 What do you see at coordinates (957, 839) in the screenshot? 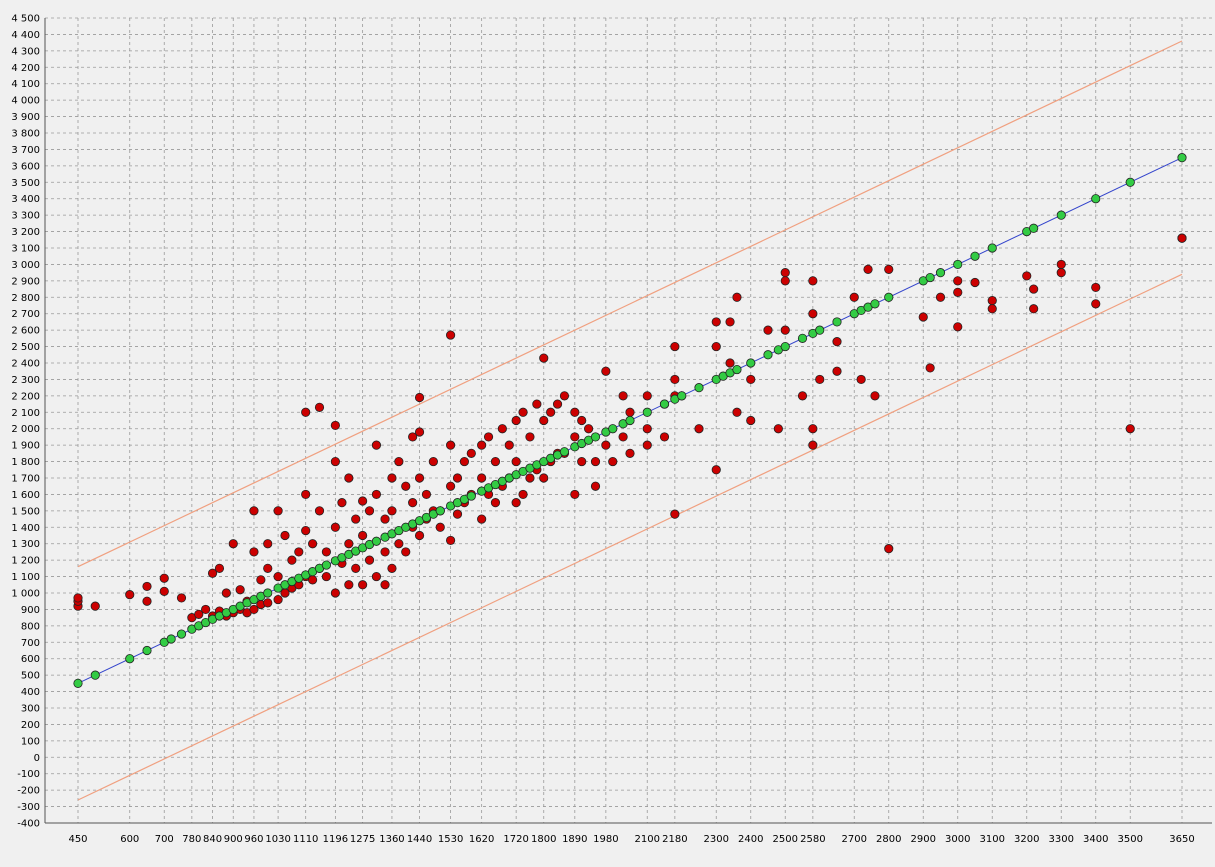
I see `x-tick-label: 3000` at bounding box center [957, 839].